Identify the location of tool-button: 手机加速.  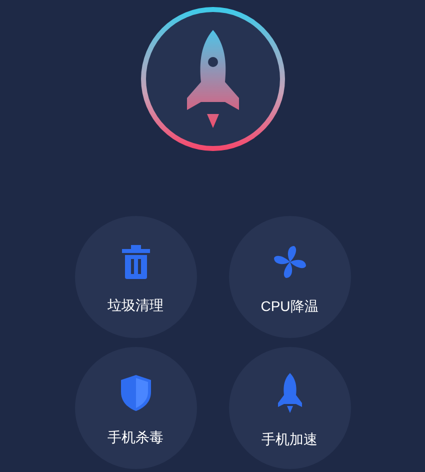
(289, 408).